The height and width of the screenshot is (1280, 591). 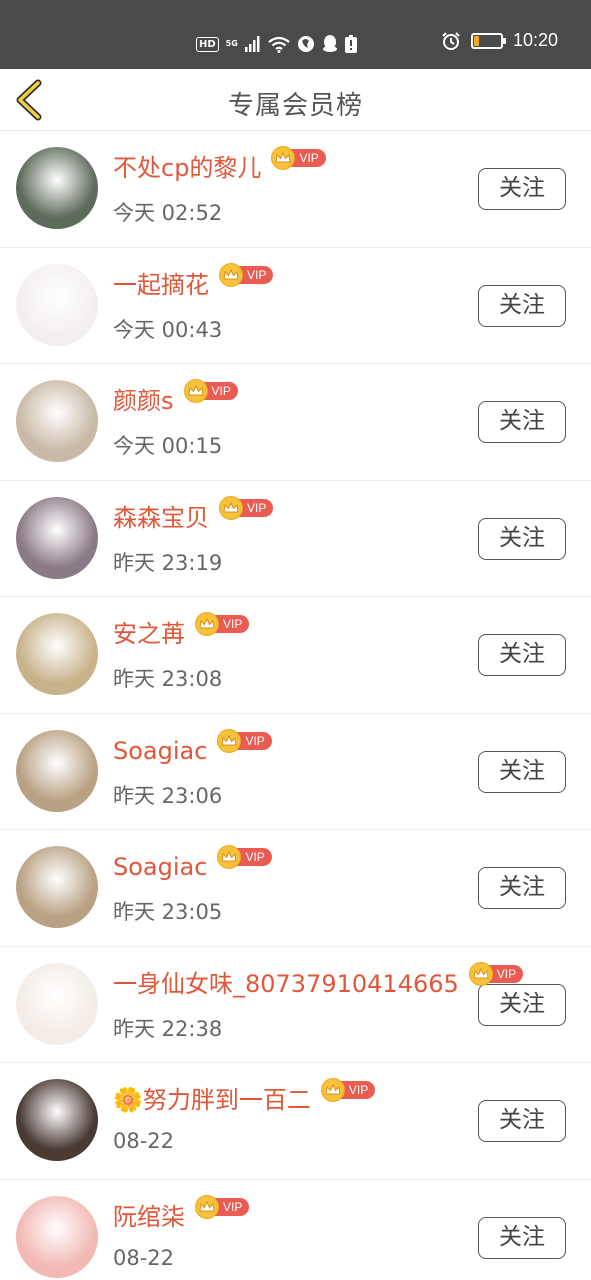 I want to click on member-time: 今天 00:43, so click(x=168, y=329).